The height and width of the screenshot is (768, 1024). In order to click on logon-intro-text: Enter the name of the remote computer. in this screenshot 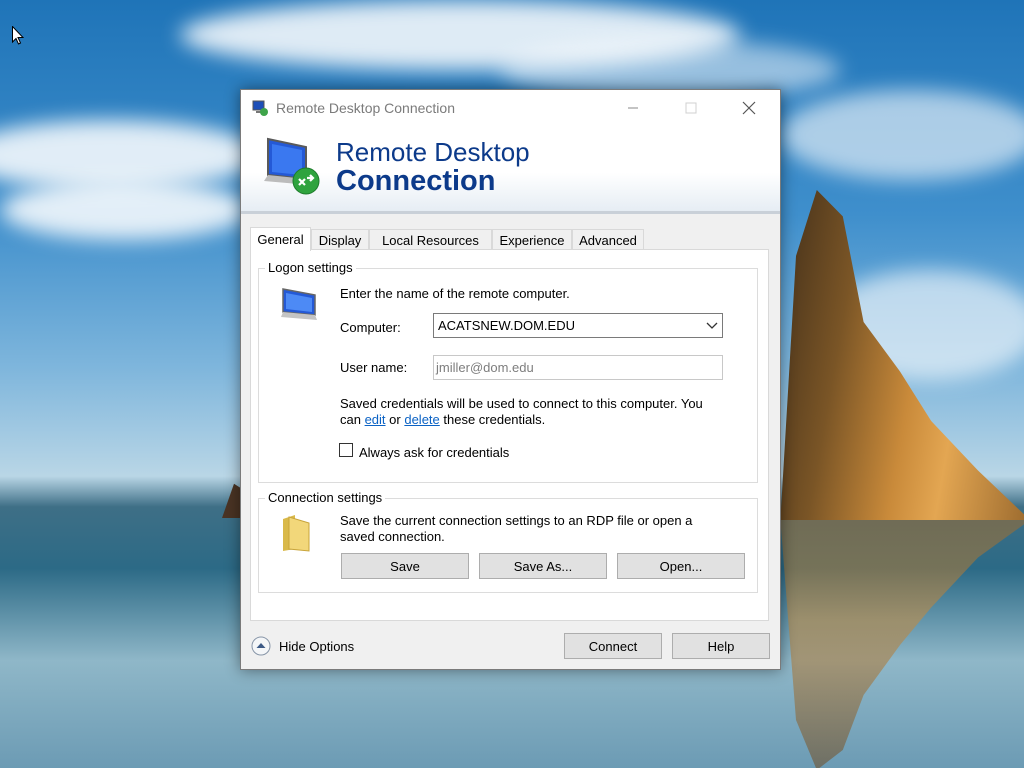, I will do `click(455, 293)`.